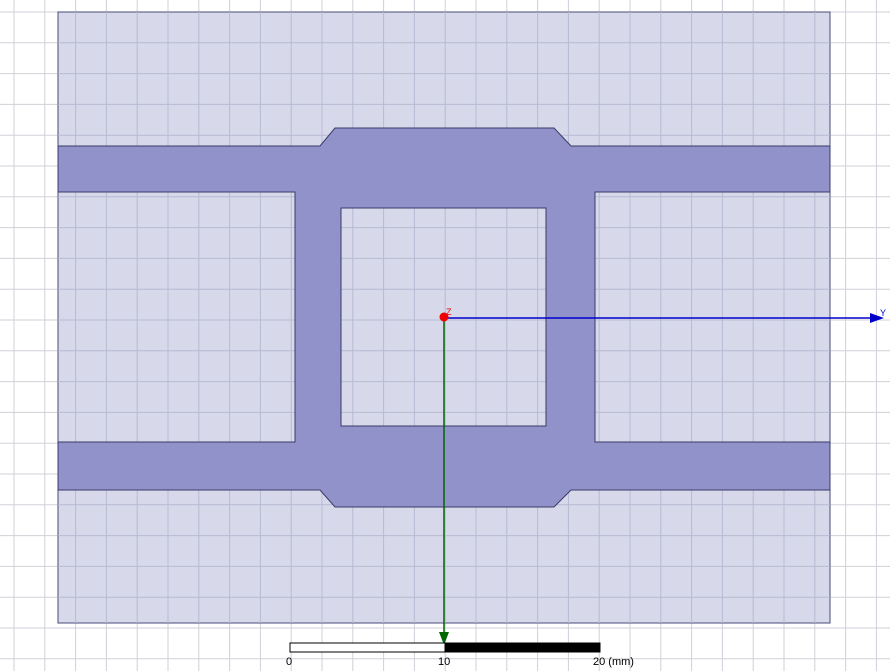  Describe the element at coordinates (289, 662) in the screenshot. I see `scale-label-0: 0` at that location.